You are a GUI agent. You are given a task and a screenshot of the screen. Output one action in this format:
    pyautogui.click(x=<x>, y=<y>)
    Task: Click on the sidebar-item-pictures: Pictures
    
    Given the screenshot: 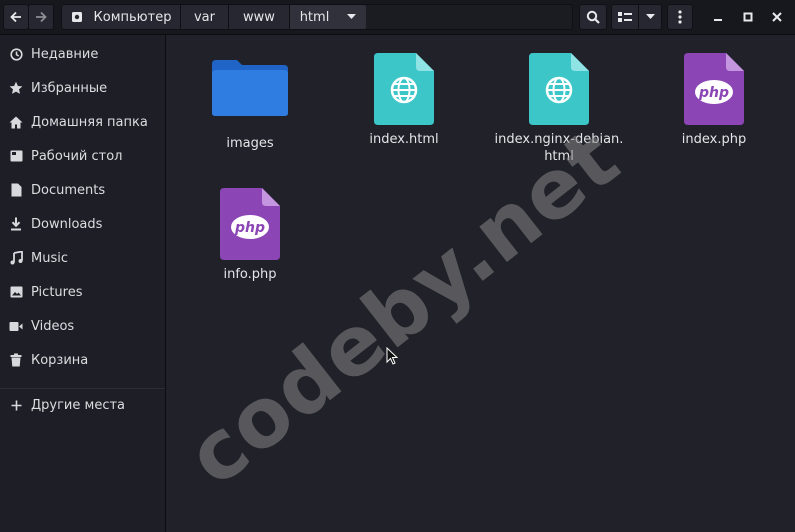 What is the action you would take?
    pyautogui.click(x=82, y=292)
    